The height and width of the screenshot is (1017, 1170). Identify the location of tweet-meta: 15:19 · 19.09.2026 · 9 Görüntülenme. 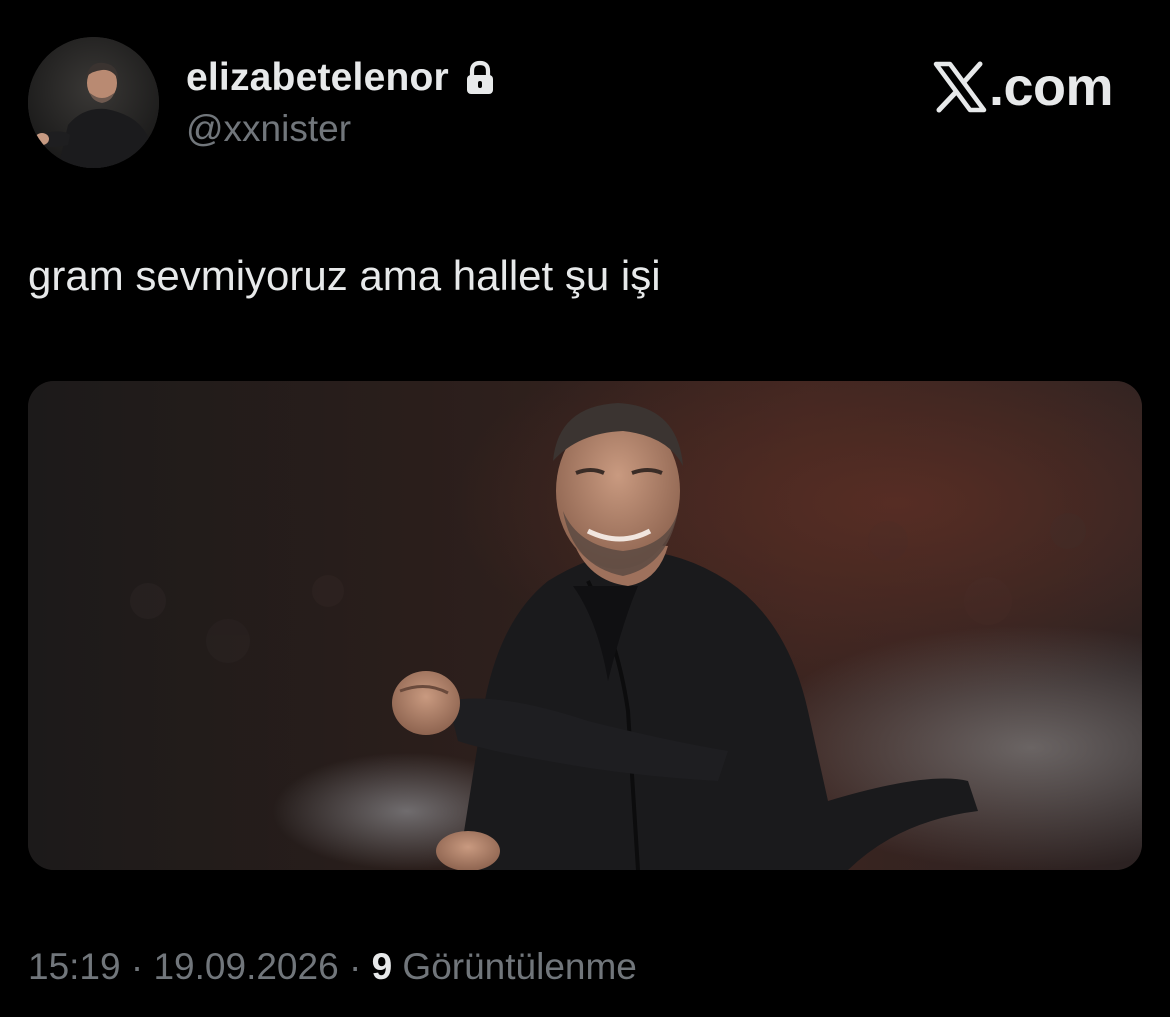
(332, 967).